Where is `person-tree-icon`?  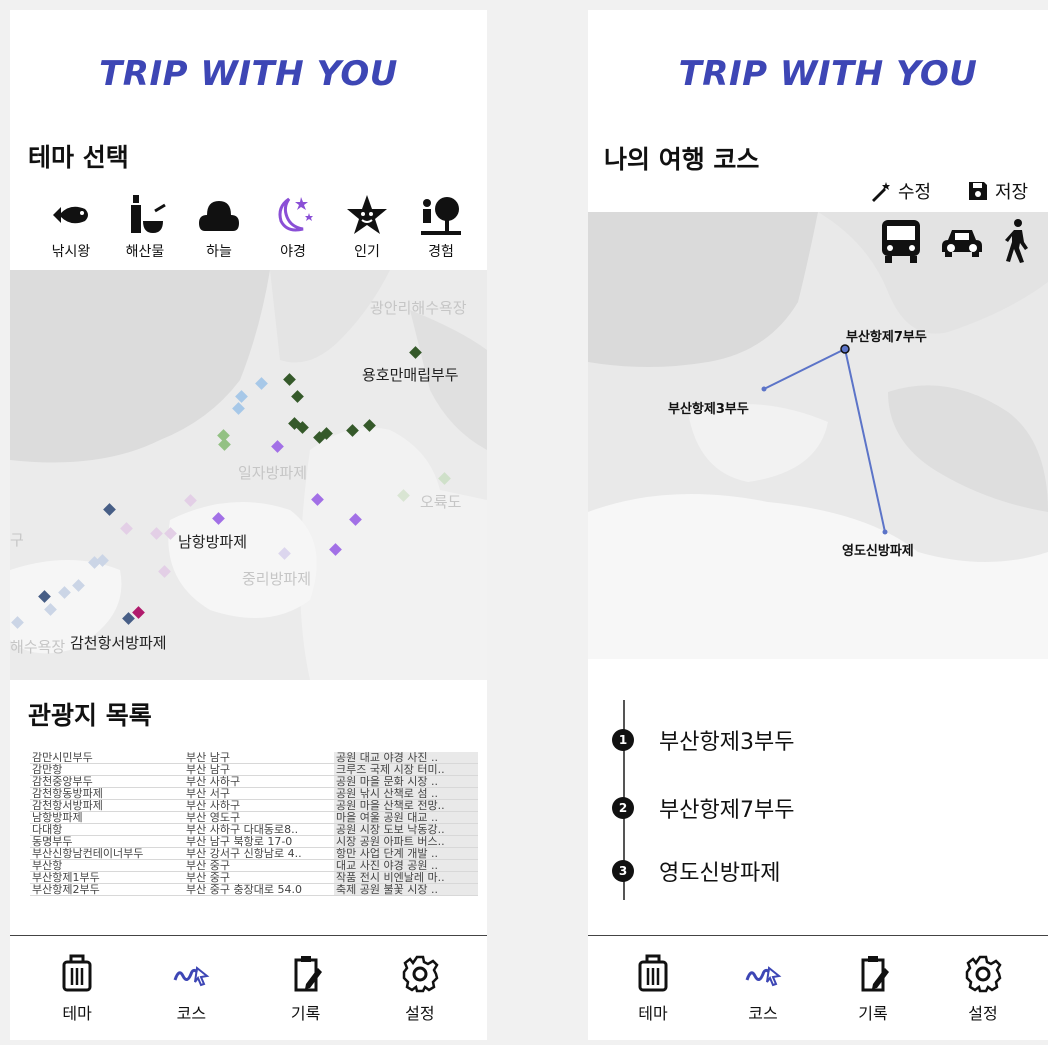 person-tree-icon is located at coordinates (441, 216).